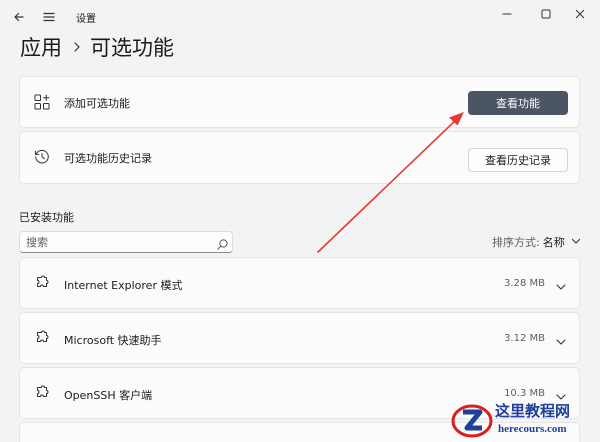  Describe the element at coordinates (86, 19) in the screenshot. I see `window-title: 设置` at that location.